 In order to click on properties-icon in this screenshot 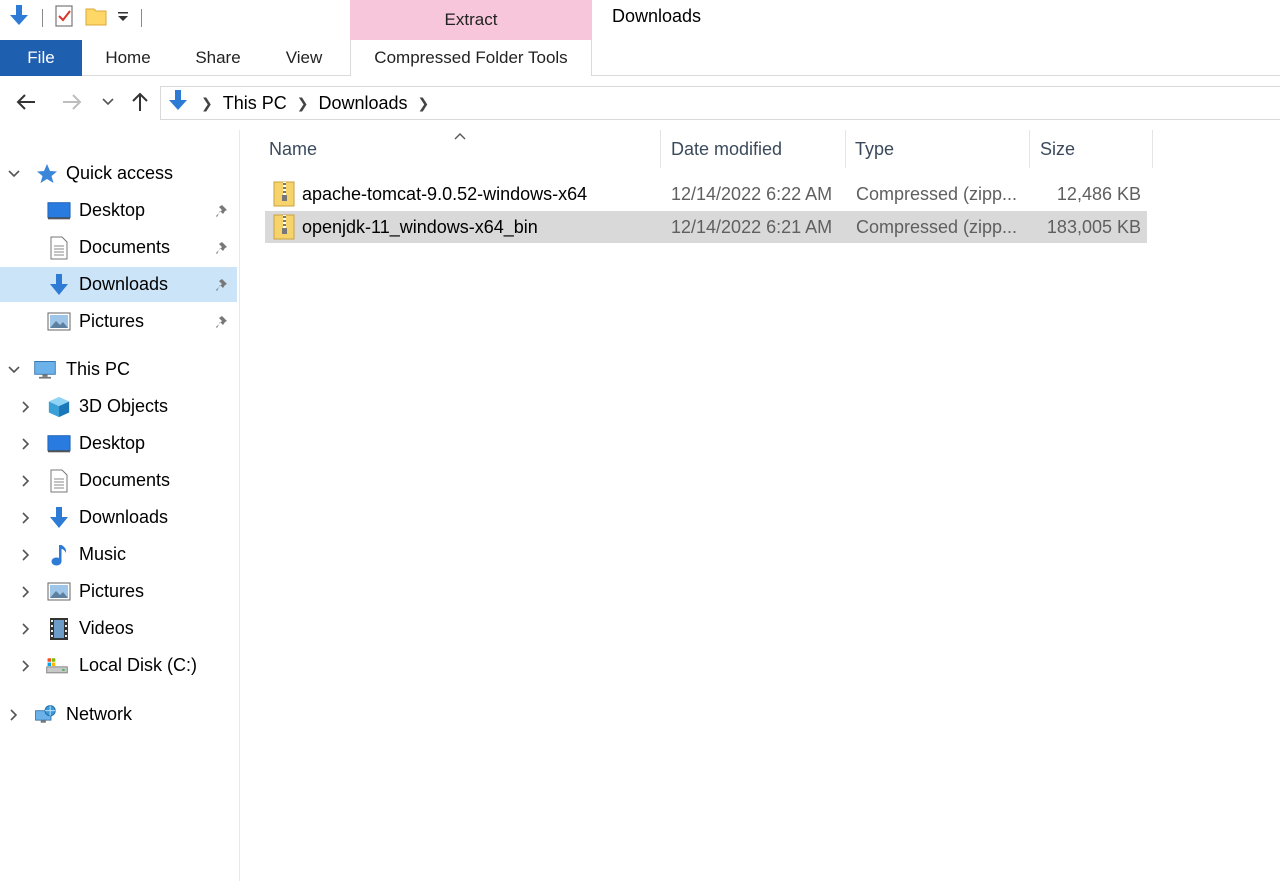, I will do `click(65, 18)`.